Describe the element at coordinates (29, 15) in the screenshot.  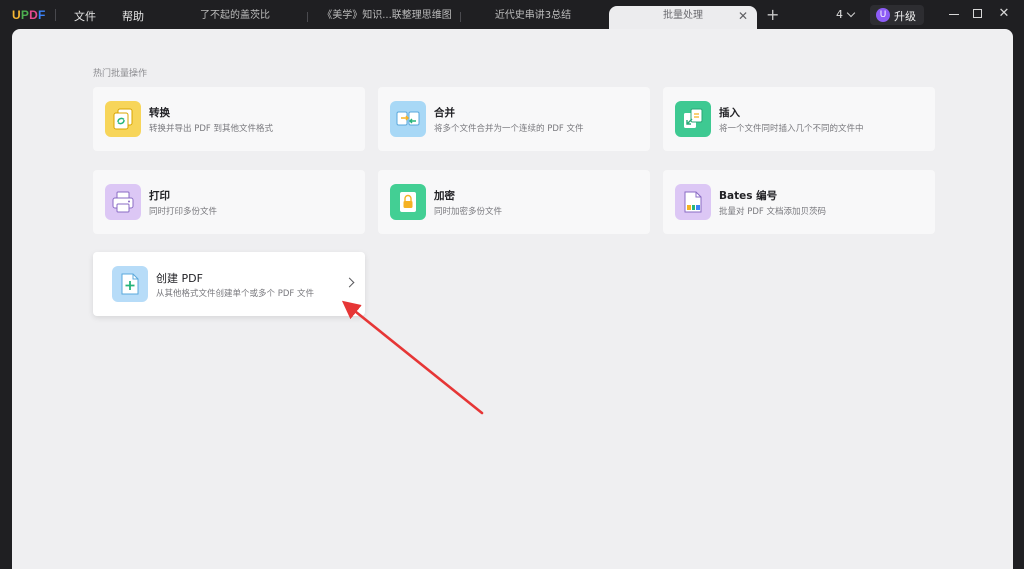
I see `app-logo: UPDF` at that location.